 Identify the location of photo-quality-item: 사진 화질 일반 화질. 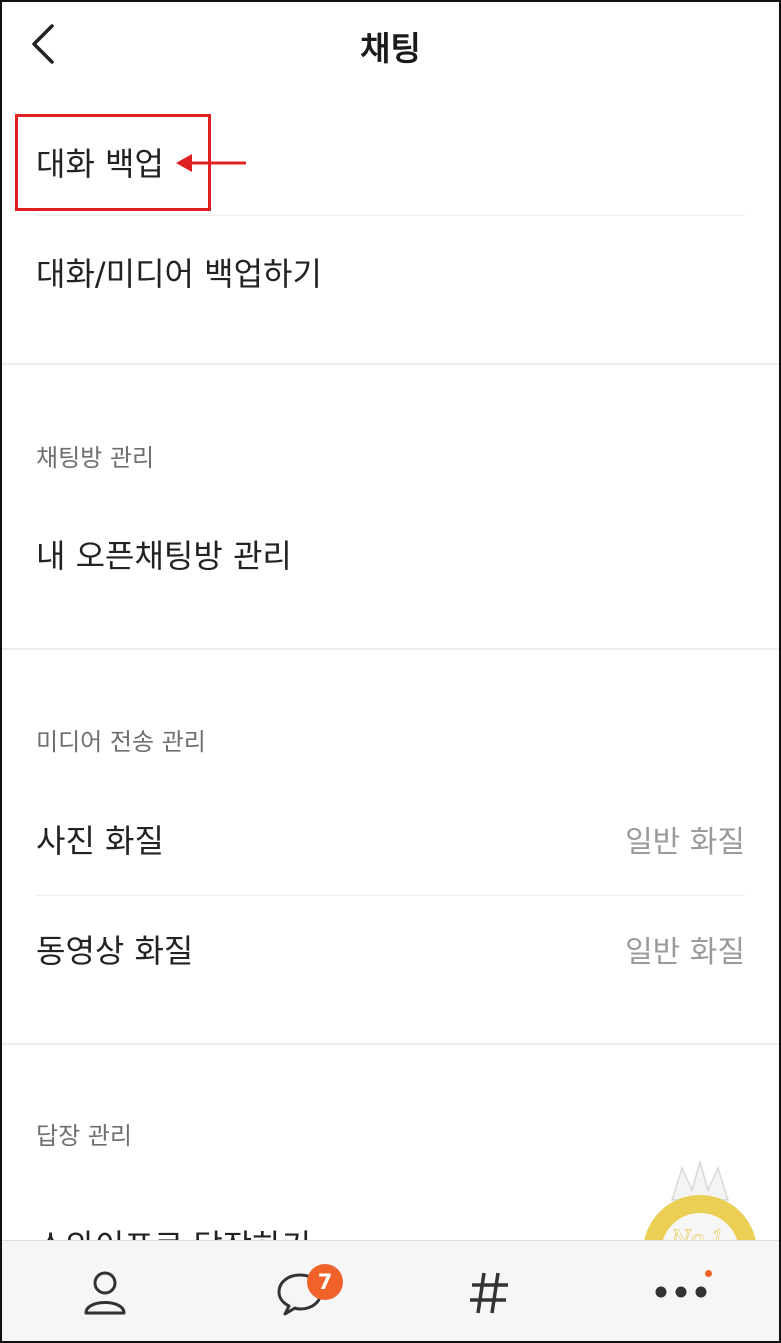
(390, 839).